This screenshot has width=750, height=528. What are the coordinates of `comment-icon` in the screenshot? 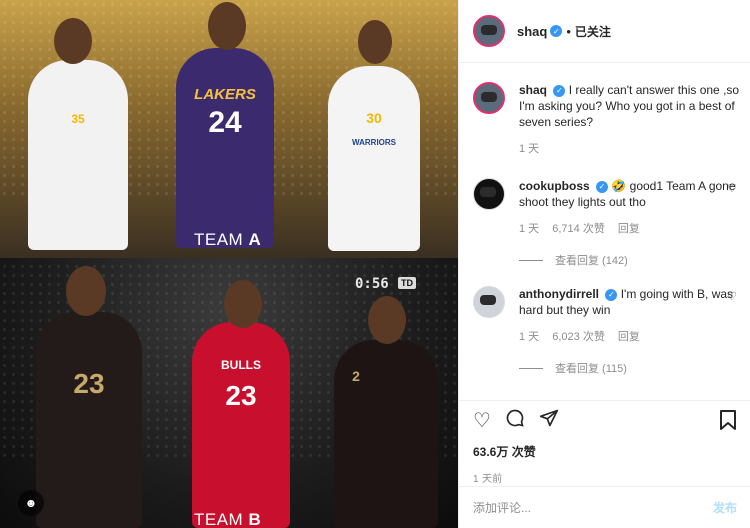 It's located at (515, 421).